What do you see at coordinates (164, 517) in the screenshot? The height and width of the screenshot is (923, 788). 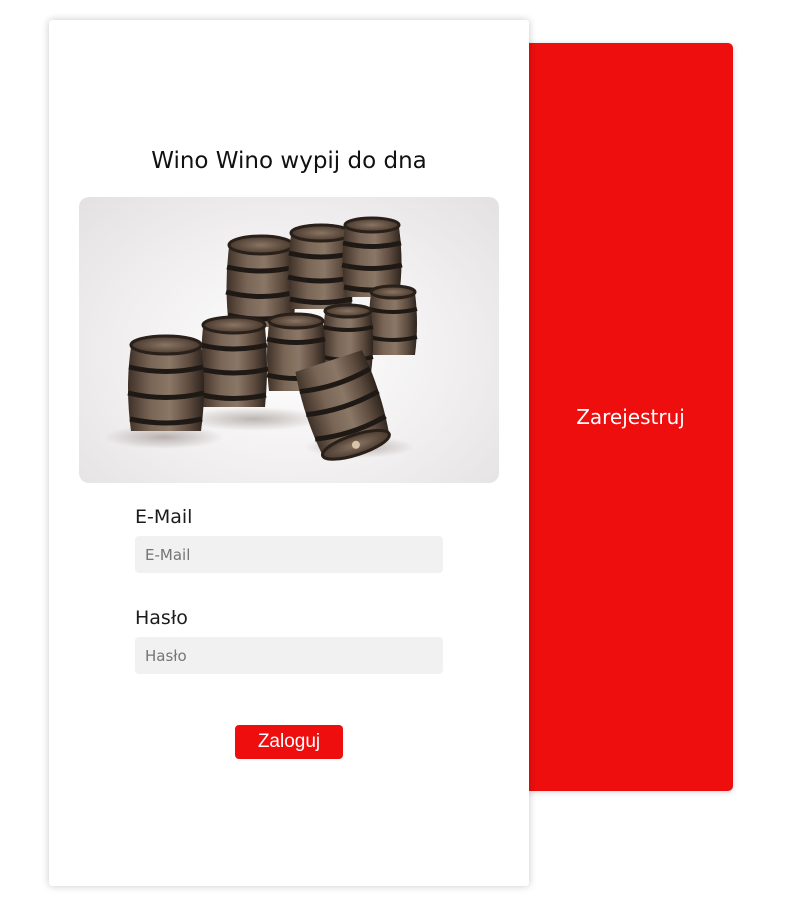 I see `email-label: E-Mail` at bounding box center [164, 517].